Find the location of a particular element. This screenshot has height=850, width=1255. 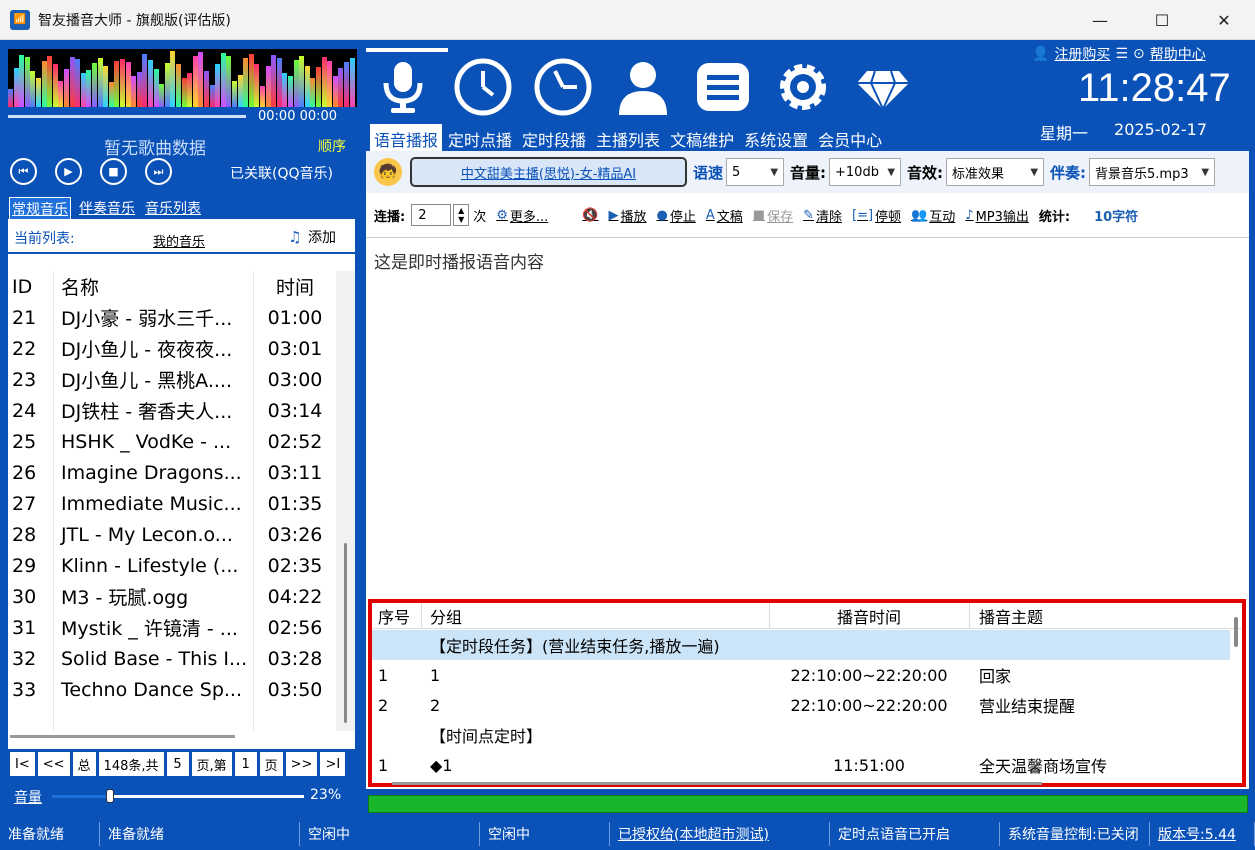

col-time: 播音时间 is located at coordinates (869, 616).